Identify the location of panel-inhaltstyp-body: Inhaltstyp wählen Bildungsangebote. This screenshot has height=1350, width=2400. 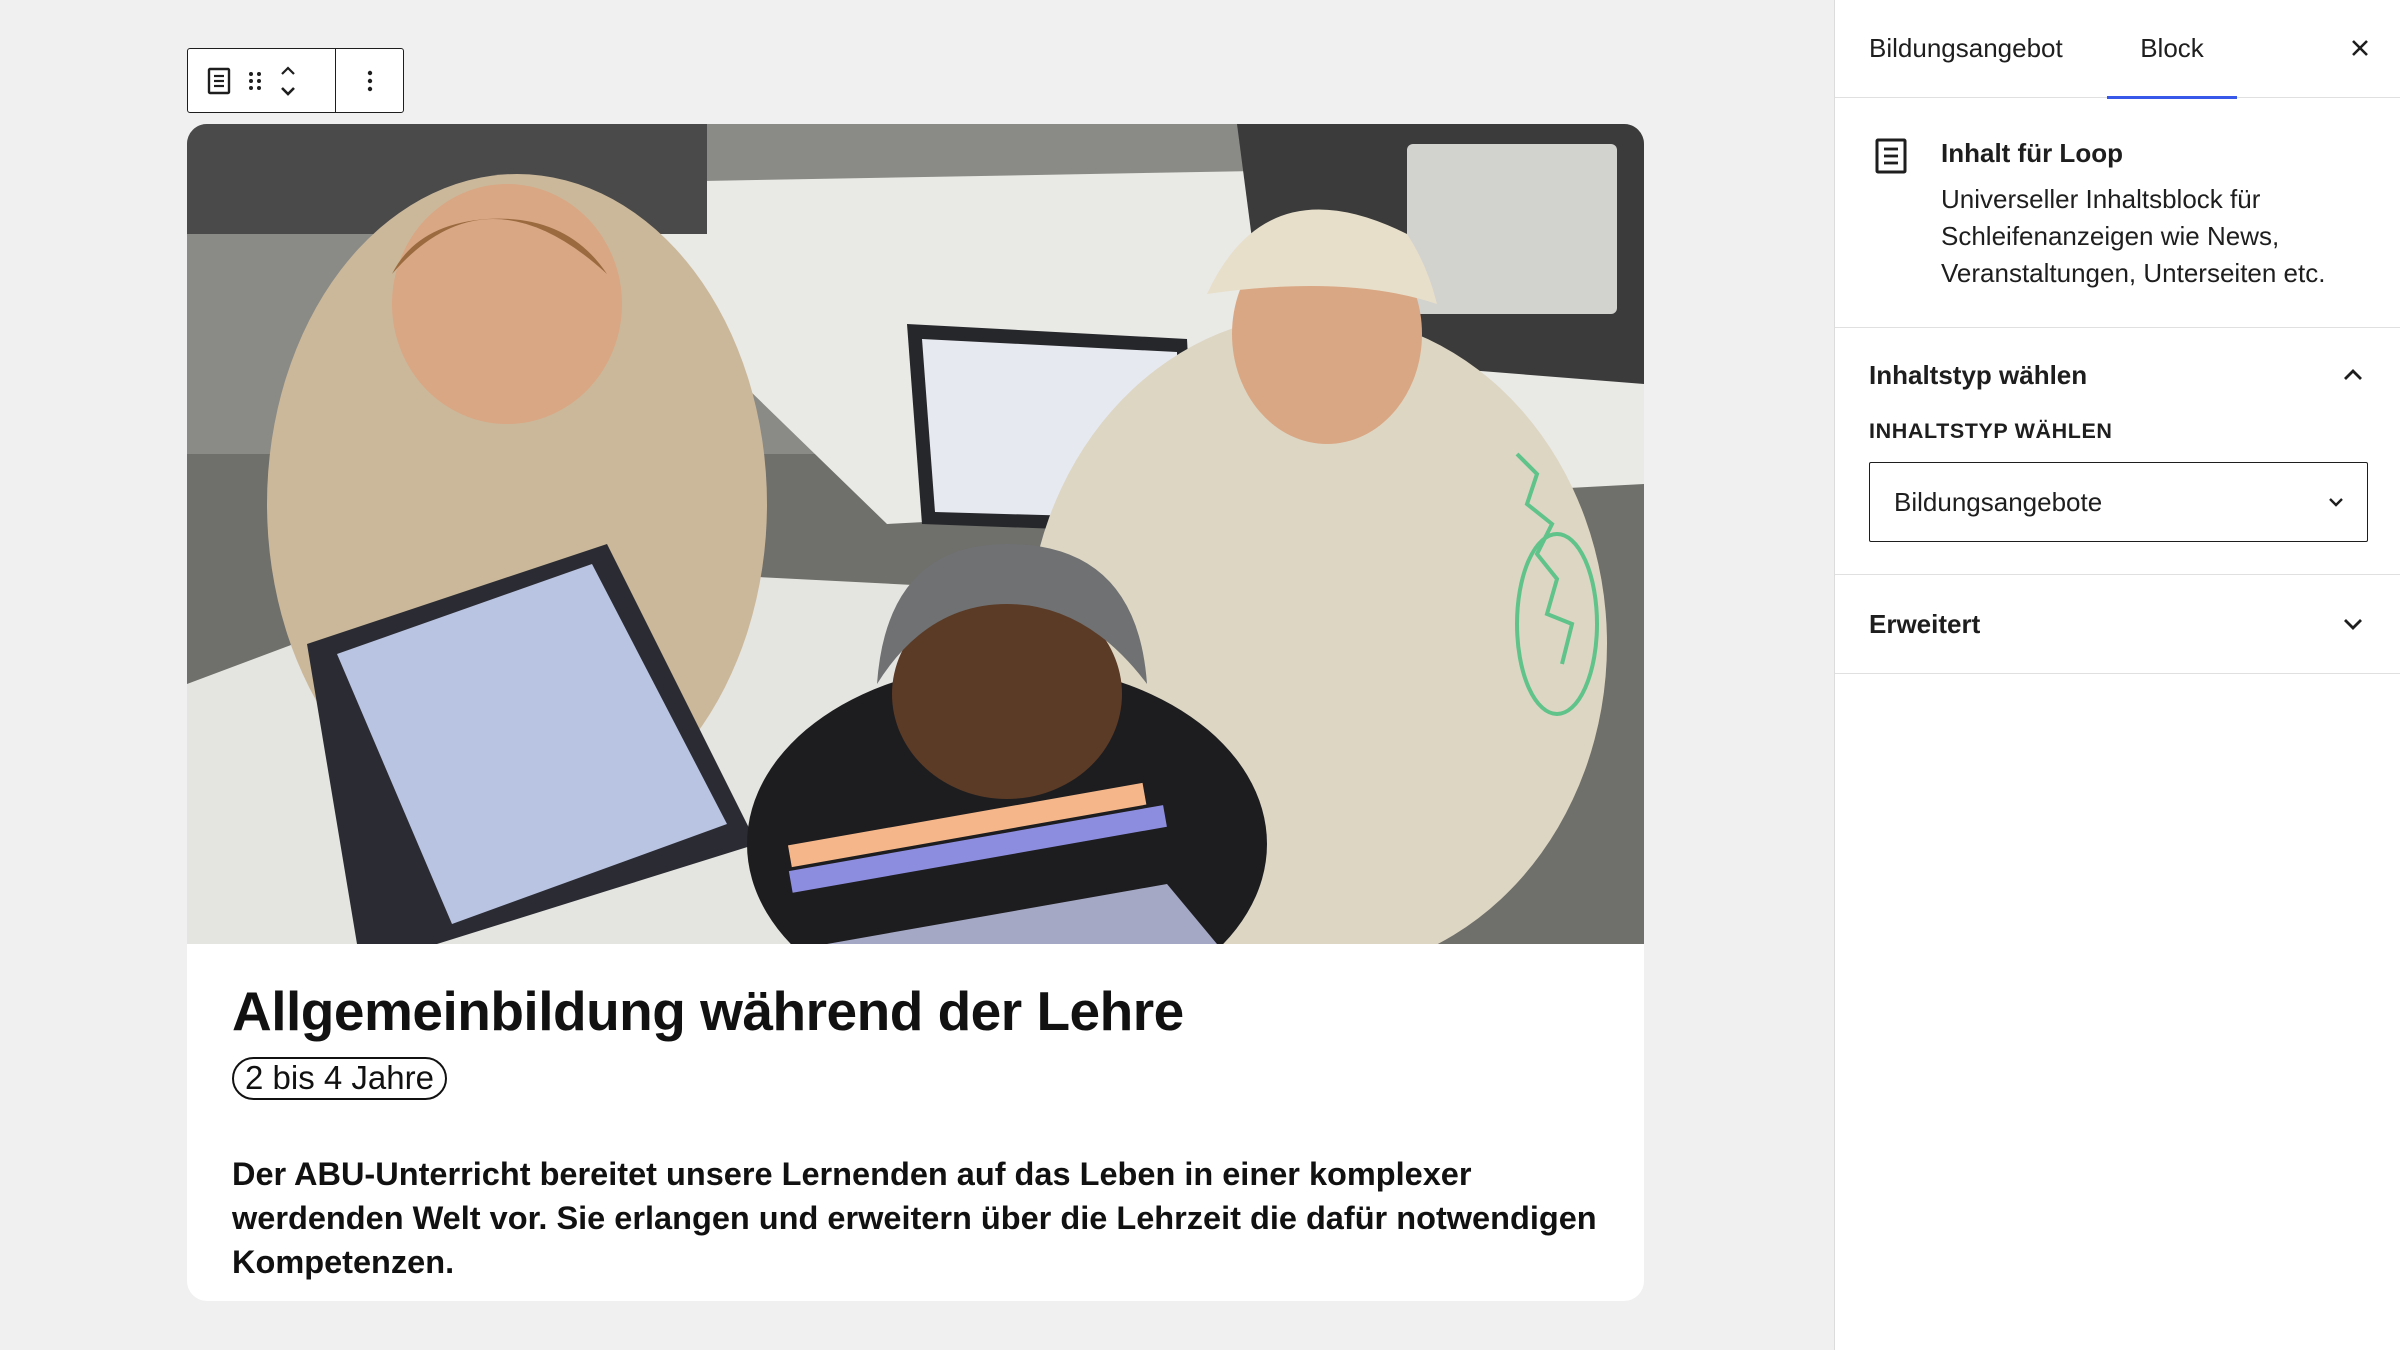
(2117, 496).